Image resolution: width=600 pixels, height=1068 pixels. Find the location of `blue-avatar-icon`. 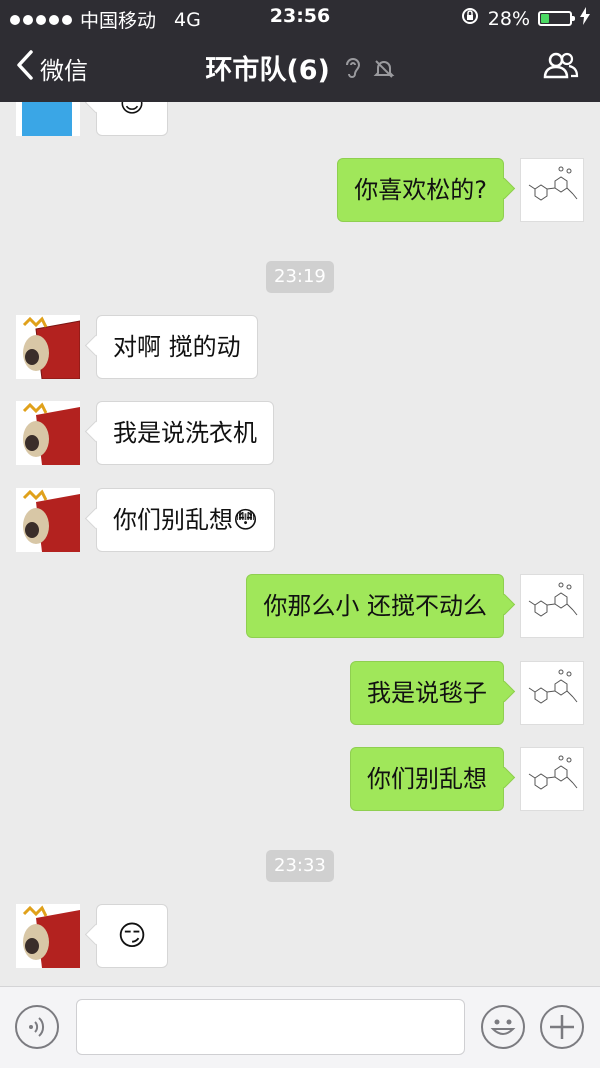

blue-avatar-icon is located at coordinates (48, 119).